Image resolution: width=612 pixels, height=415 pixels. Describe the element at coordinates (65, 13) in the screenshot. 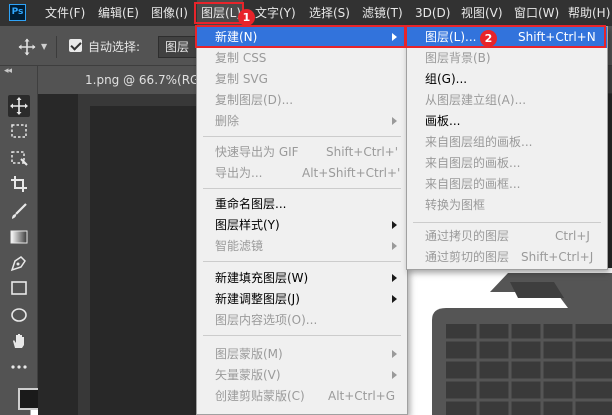

I see `menu-file: 文件(F)` at that location.